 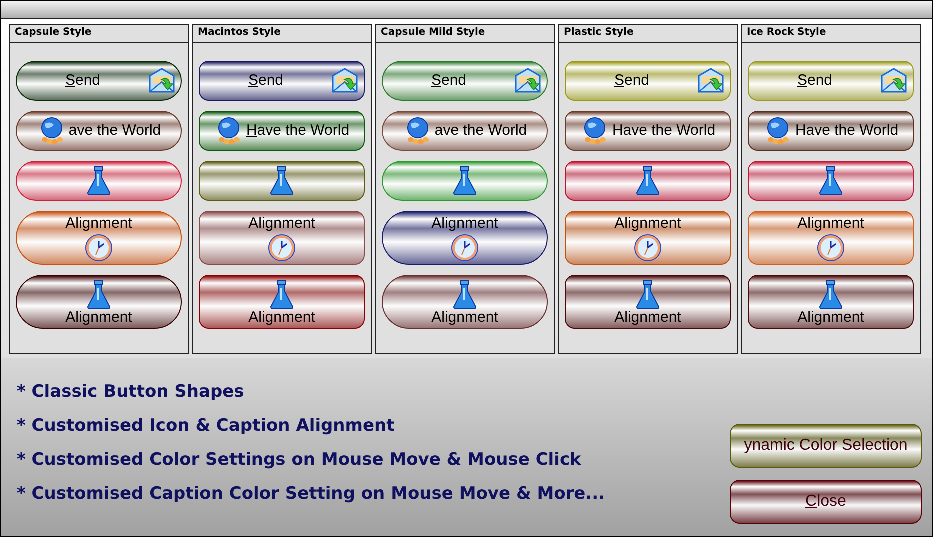 I want to click on panel-title: Plastic Style, so click(x=648, y=34).